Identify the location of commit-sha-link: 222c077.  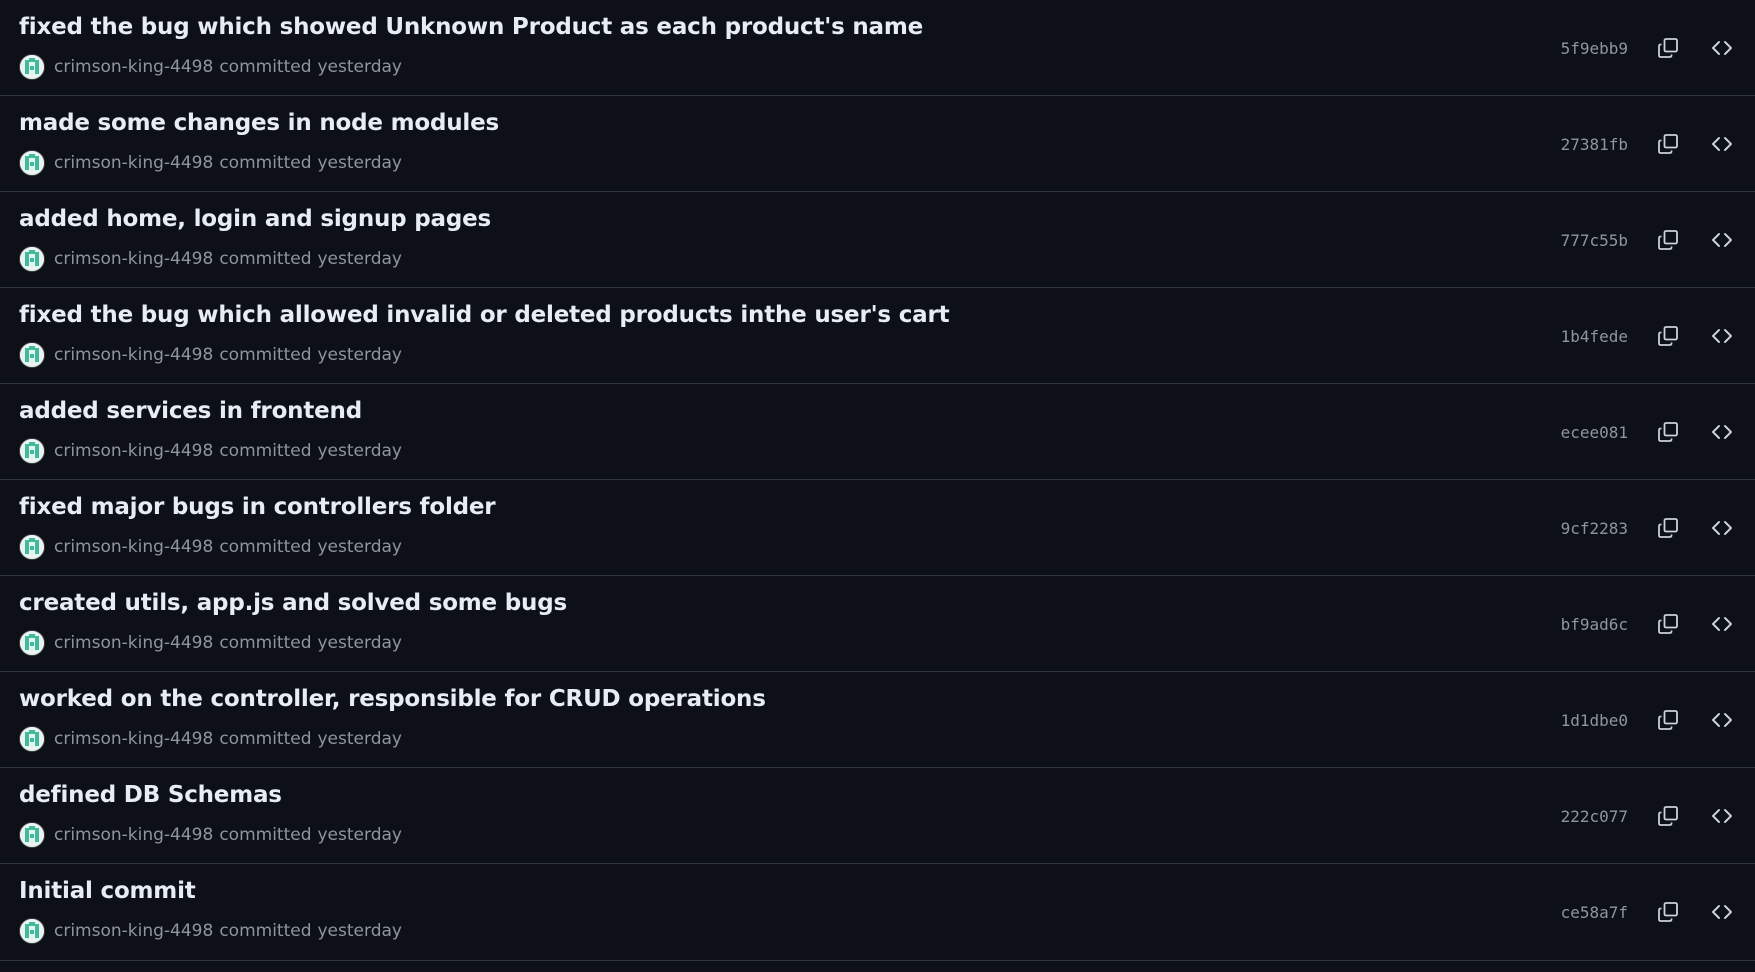
(1594, 816).